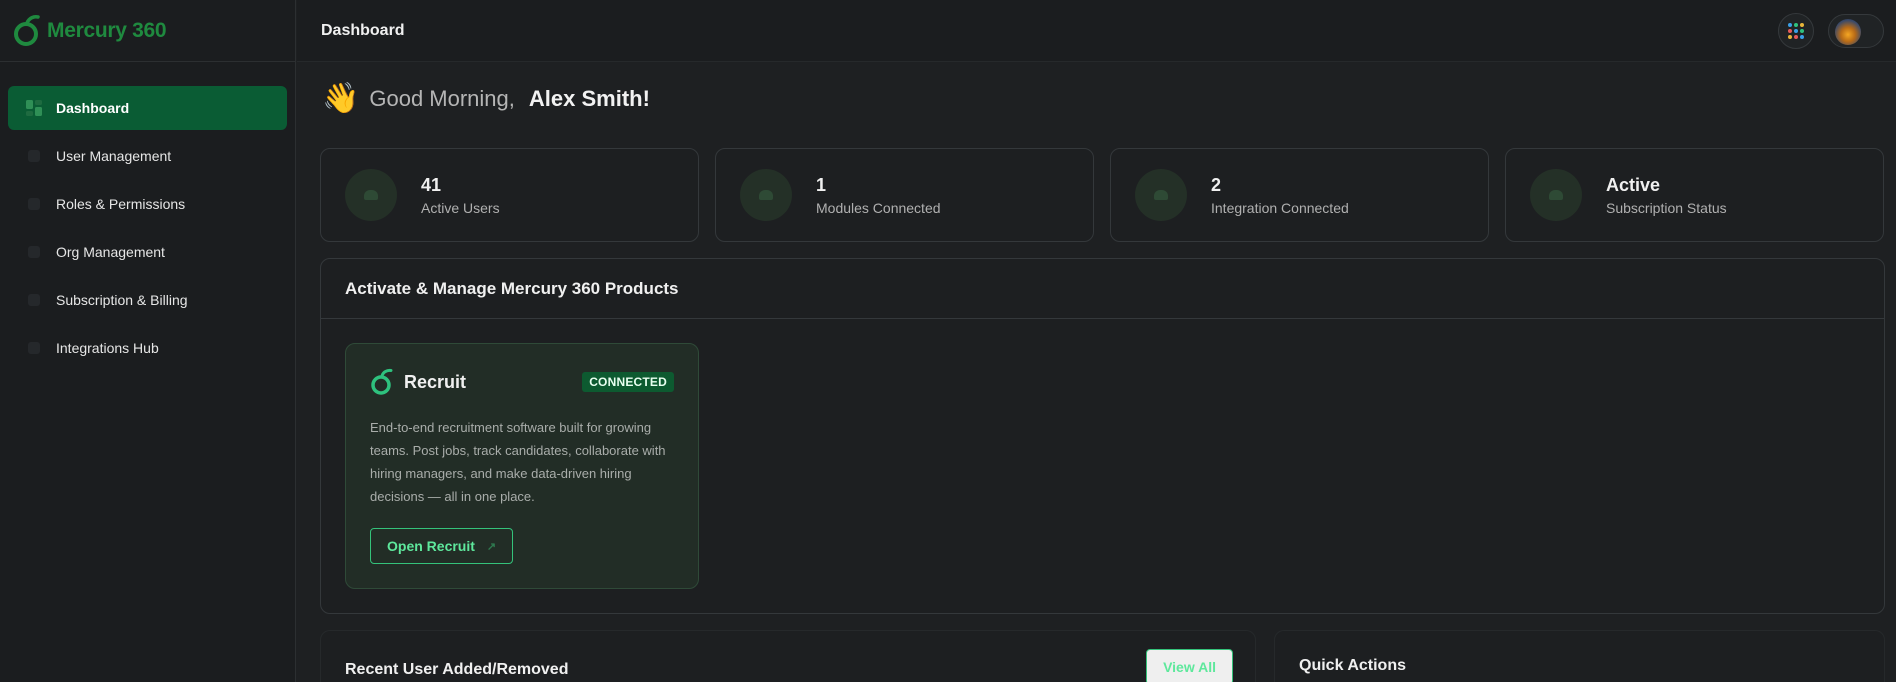  I want to click on stat-card-integration-connected: 2 Integration Connected, so click(1299, 195).